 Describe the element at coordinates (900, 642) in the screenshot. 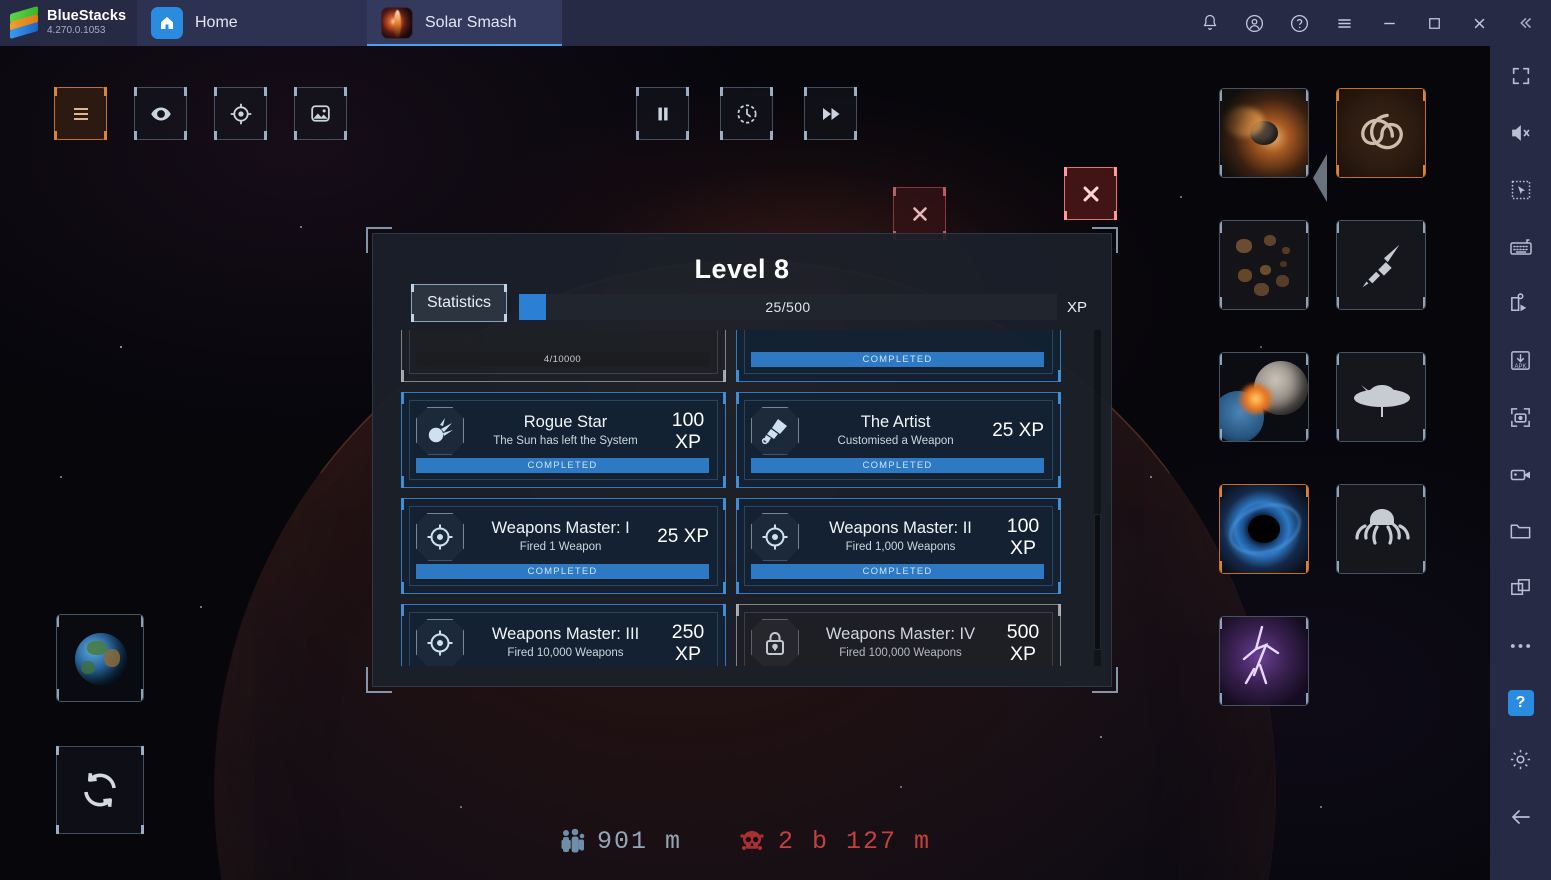

I see `achievement-text: Weapons Master: IV Fired 100,000 Weapons` at that location.